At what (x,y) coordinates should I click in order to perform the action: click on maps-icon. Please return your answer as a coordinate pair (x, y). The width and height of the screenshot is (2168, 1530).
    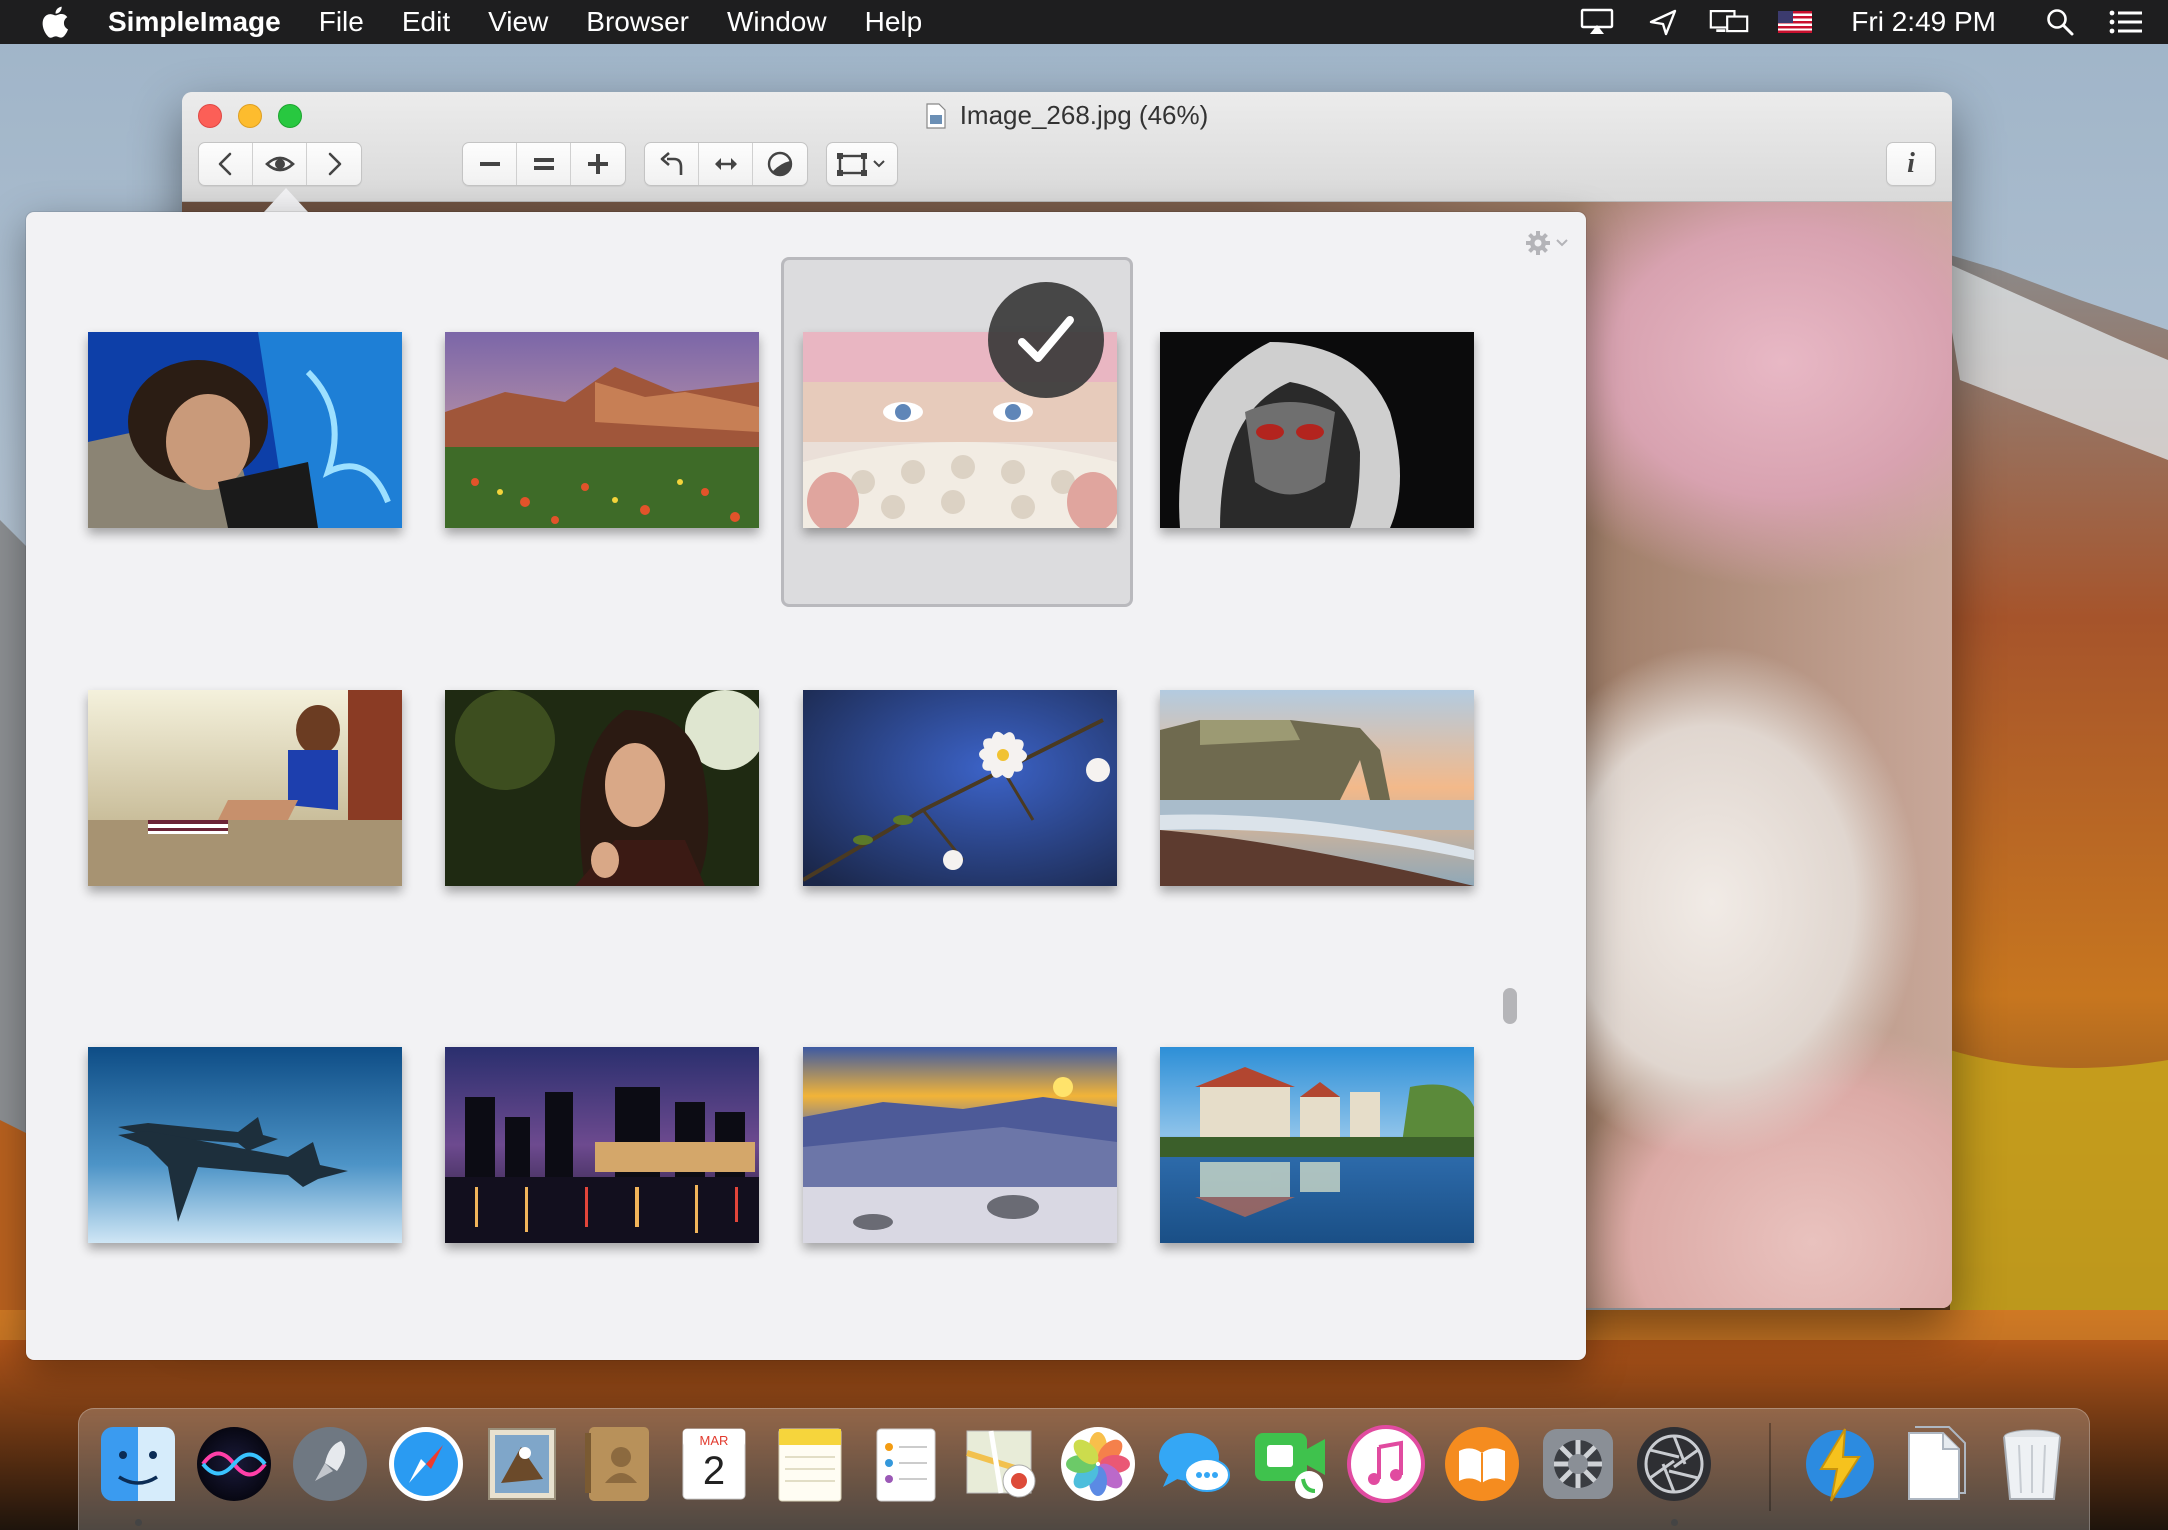
    Looking at the image, I should click on (1002, 1464).